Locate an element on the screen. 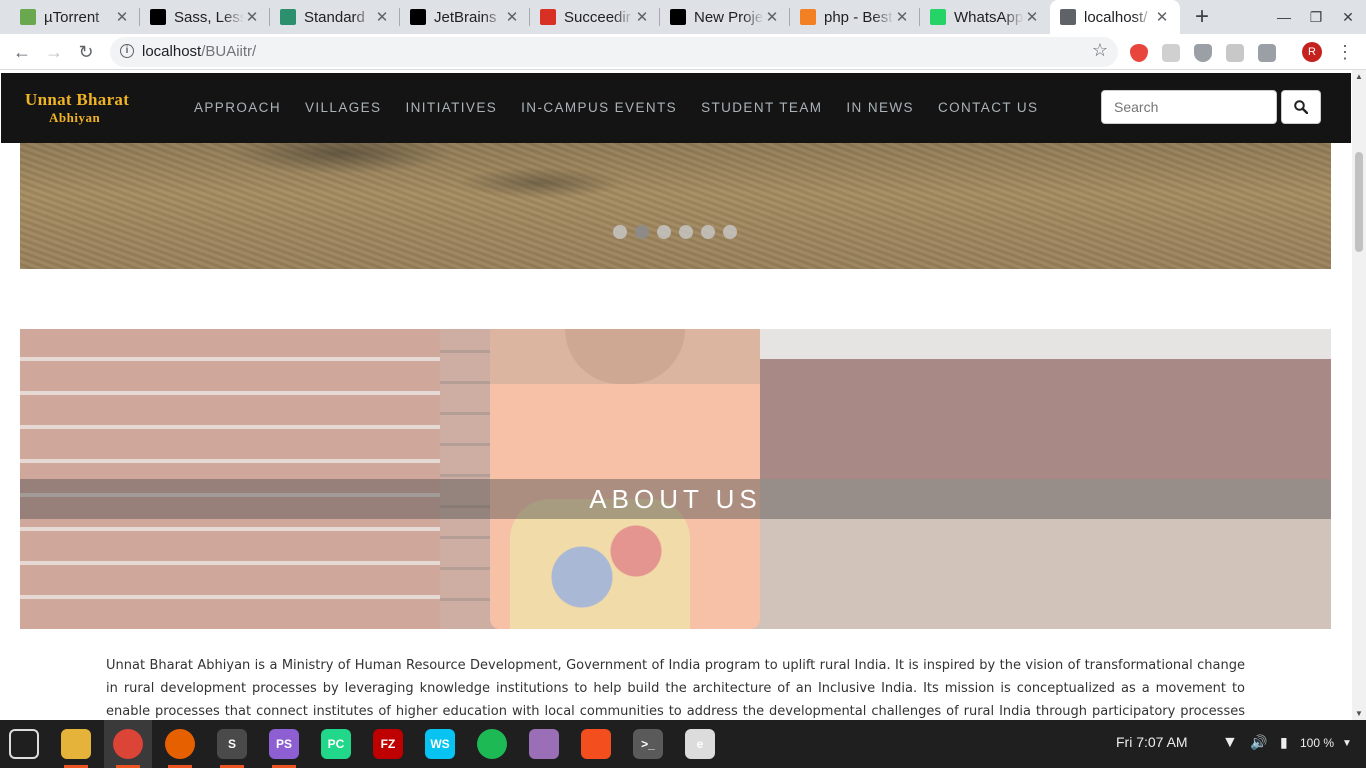 This screenshot has width=1366, height=768. stackoverflow-icon is located at coordinates (808, 17).